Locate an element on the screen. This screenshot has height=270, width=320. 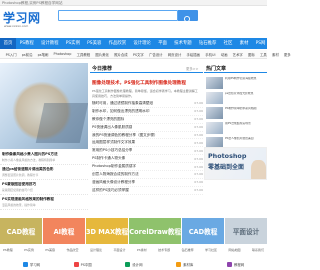
nav-item: 素材 is located at coordinates (244, 43).